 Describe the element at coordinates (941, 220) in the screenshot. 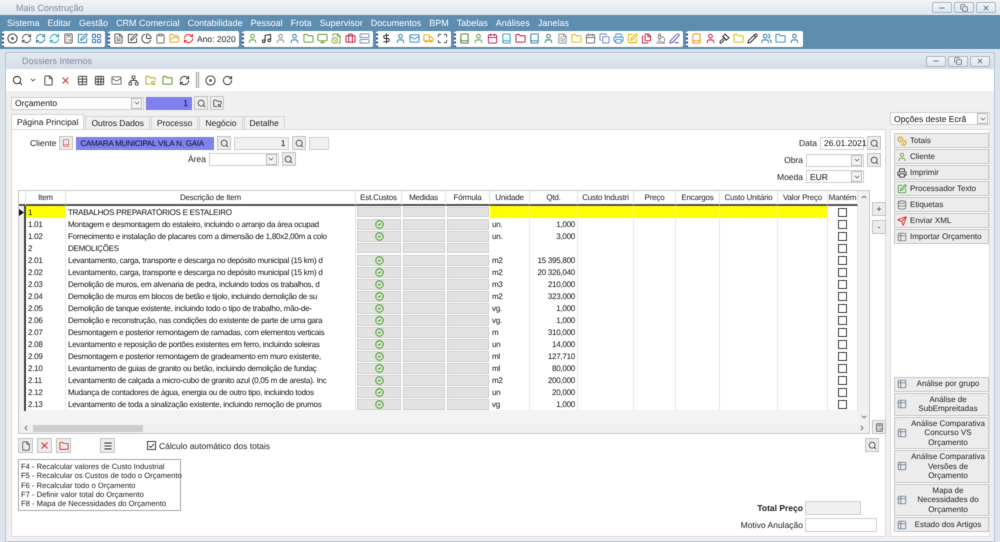

I see `action-button: Enviar XML` at that location.